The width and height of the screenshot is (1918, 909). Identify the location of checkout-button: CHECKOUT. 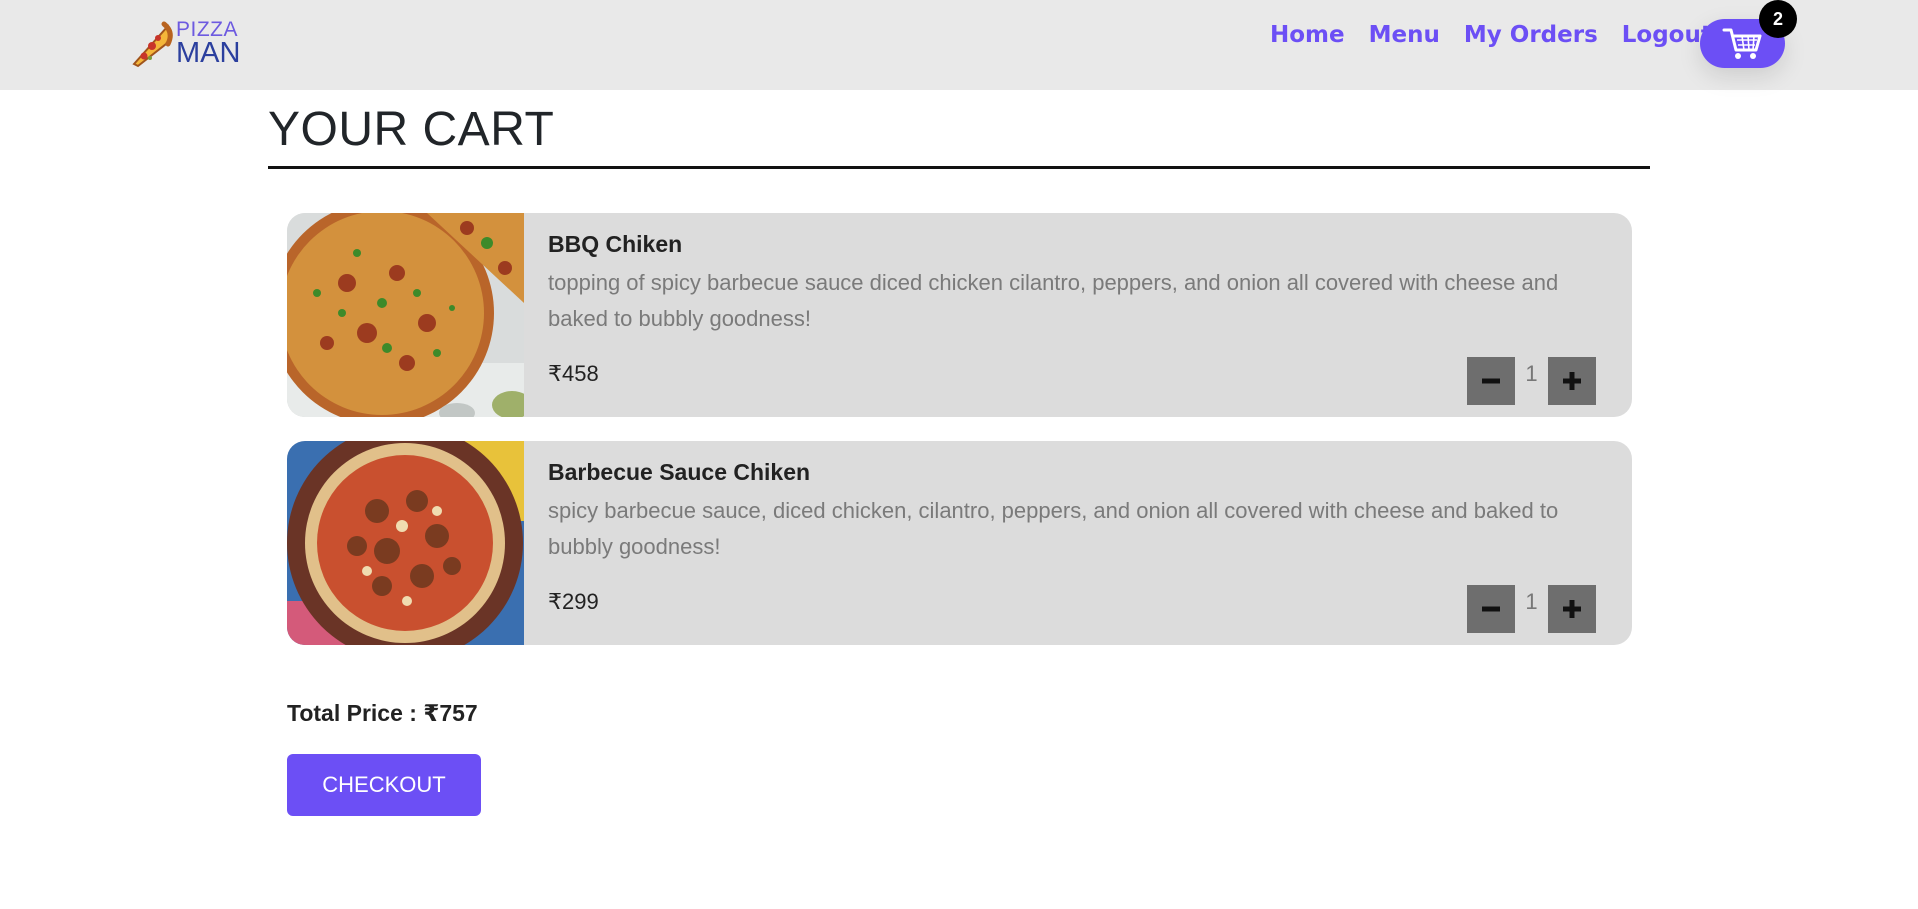
(384, 785).